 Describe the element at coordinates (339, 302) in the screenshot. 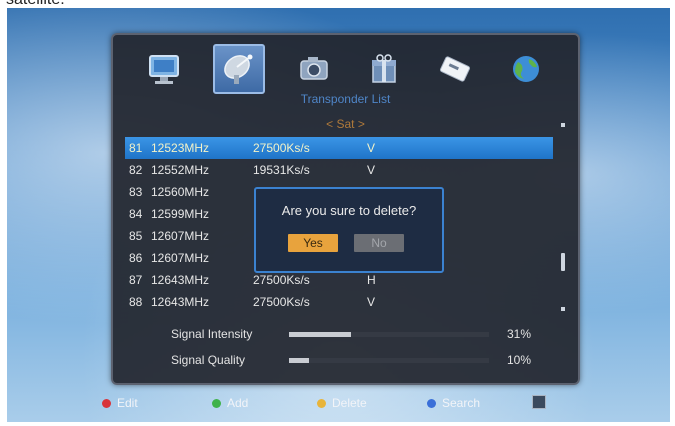

I see `table-row: 88 12643MHz 27500Ks/s V` at that location.